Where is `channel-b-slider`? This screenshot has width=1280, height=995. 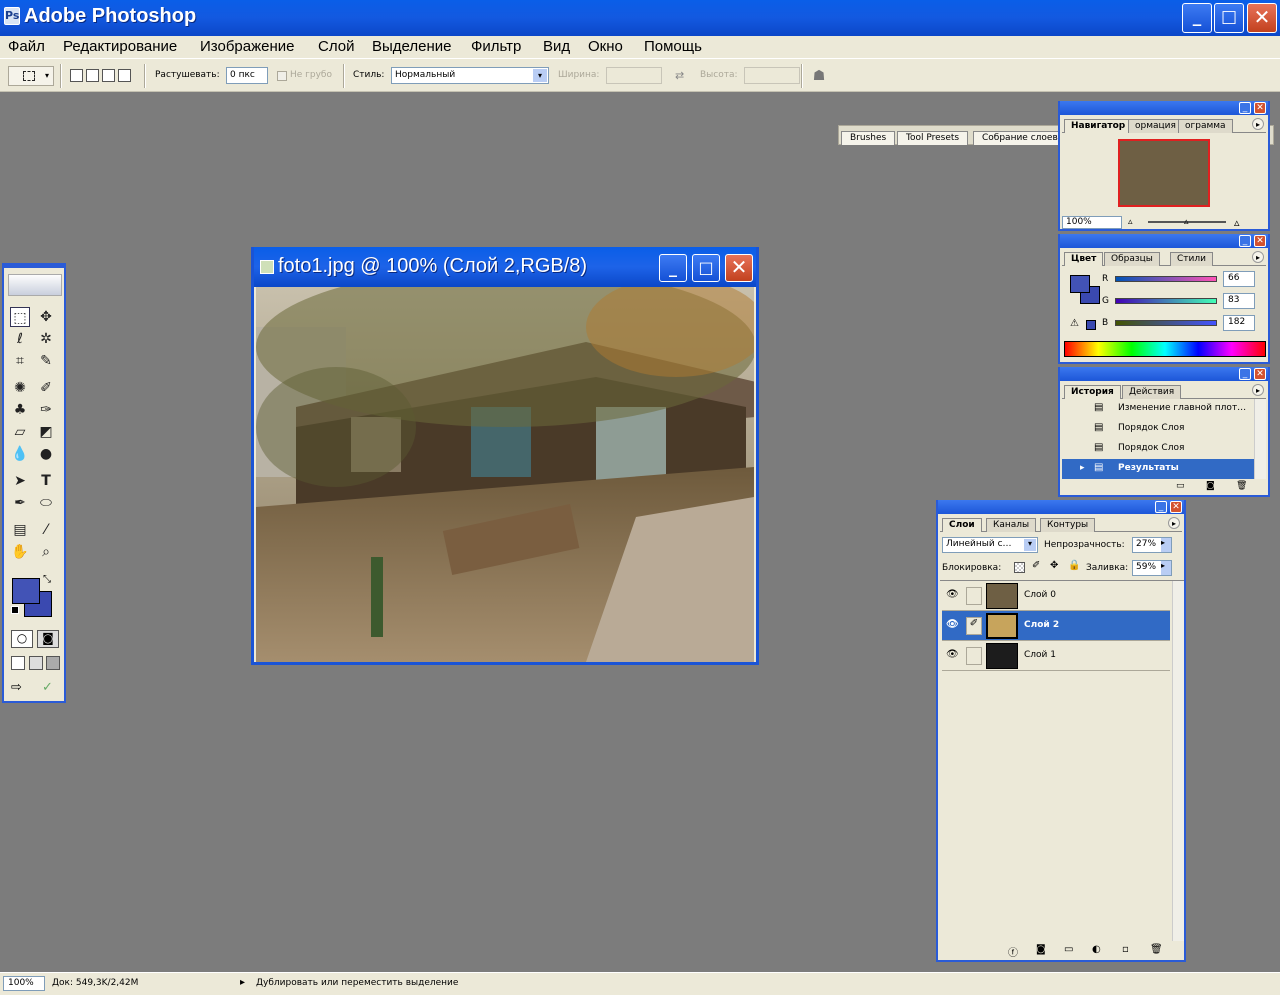 channel-b-slider is located at coordinates (1166, 323).